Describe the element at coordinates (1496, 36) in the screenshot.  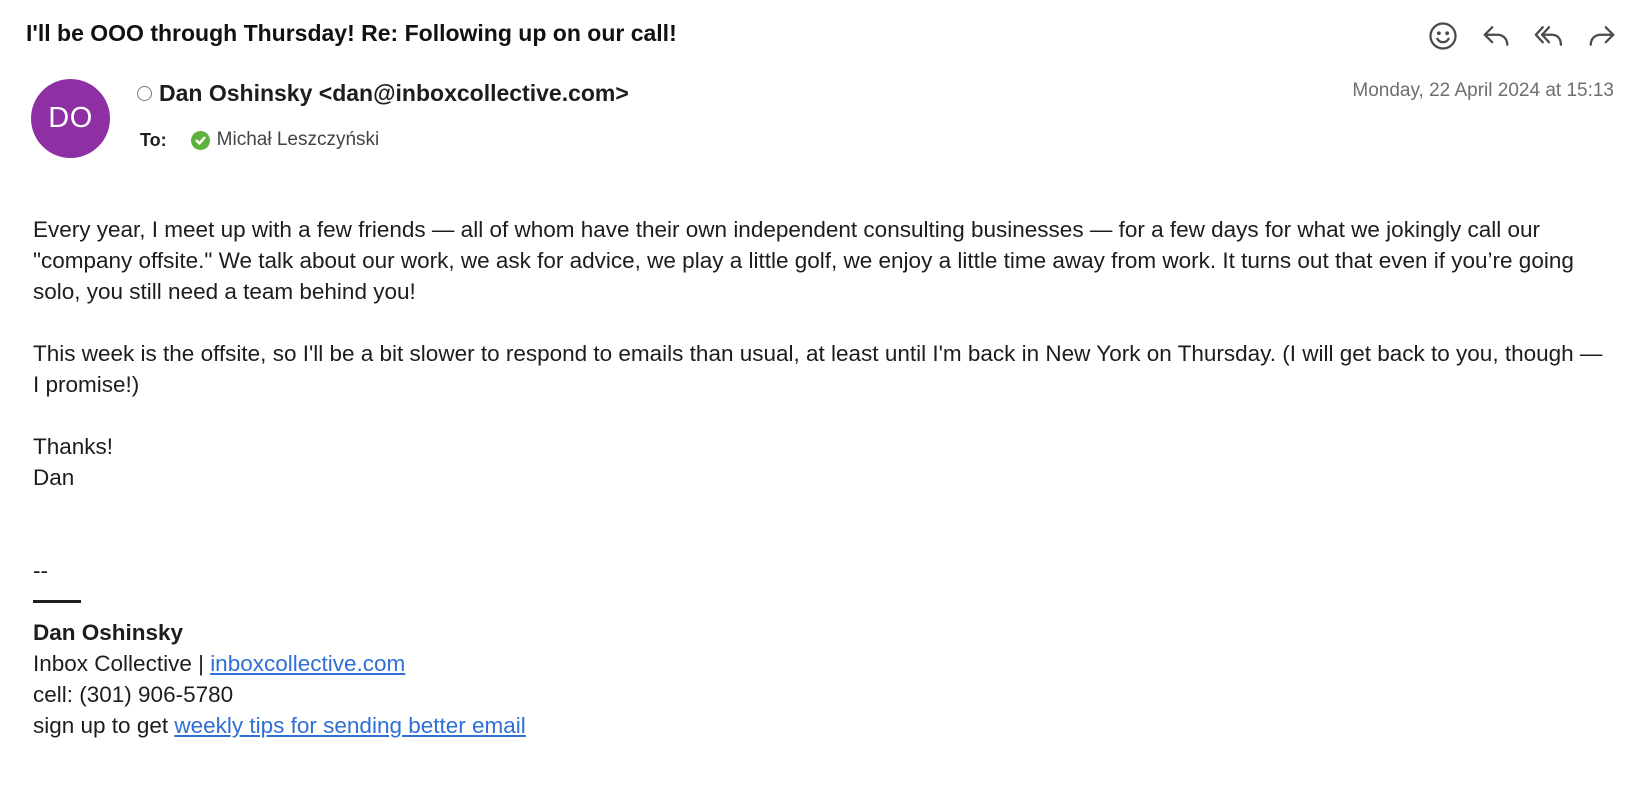
I see `reply-icon` at that location.